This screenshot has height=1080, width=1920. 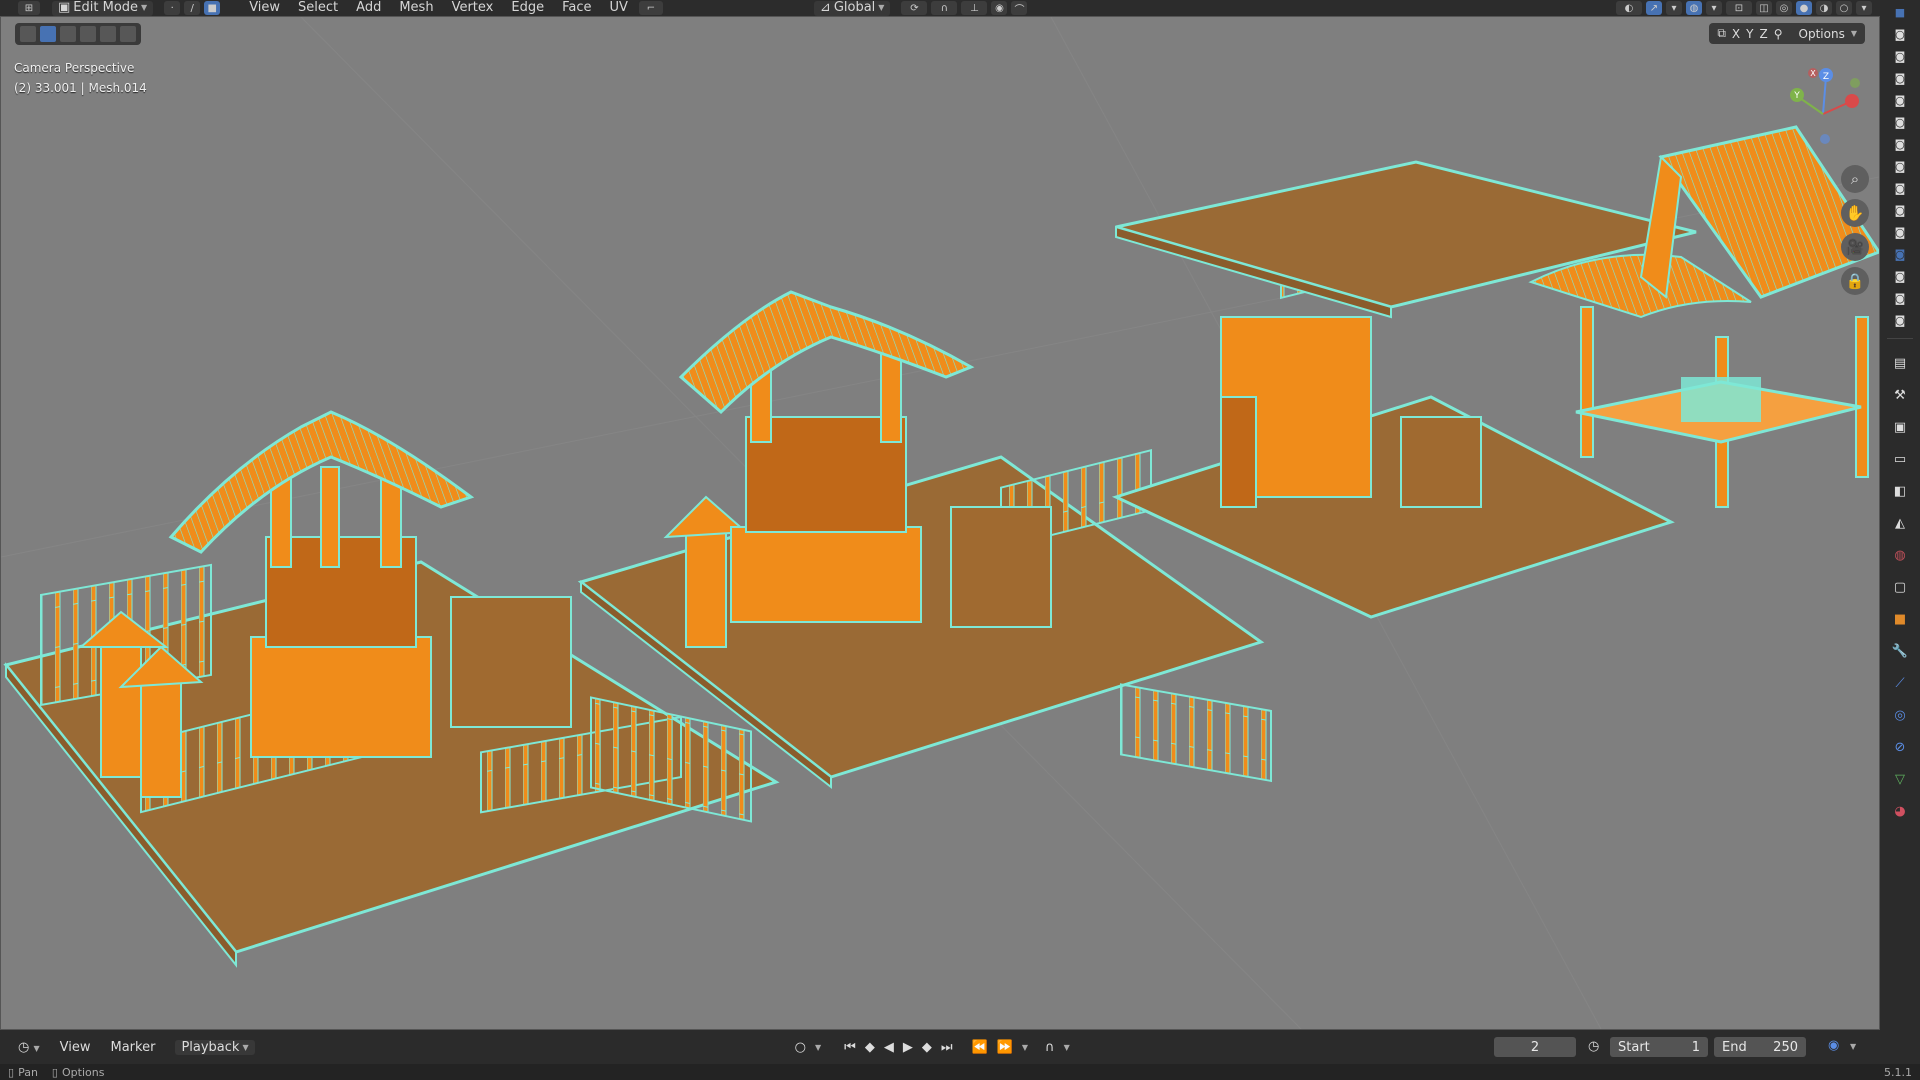 I want to click on jump-start-icon: ⏮, so click(x=850, y=1047).